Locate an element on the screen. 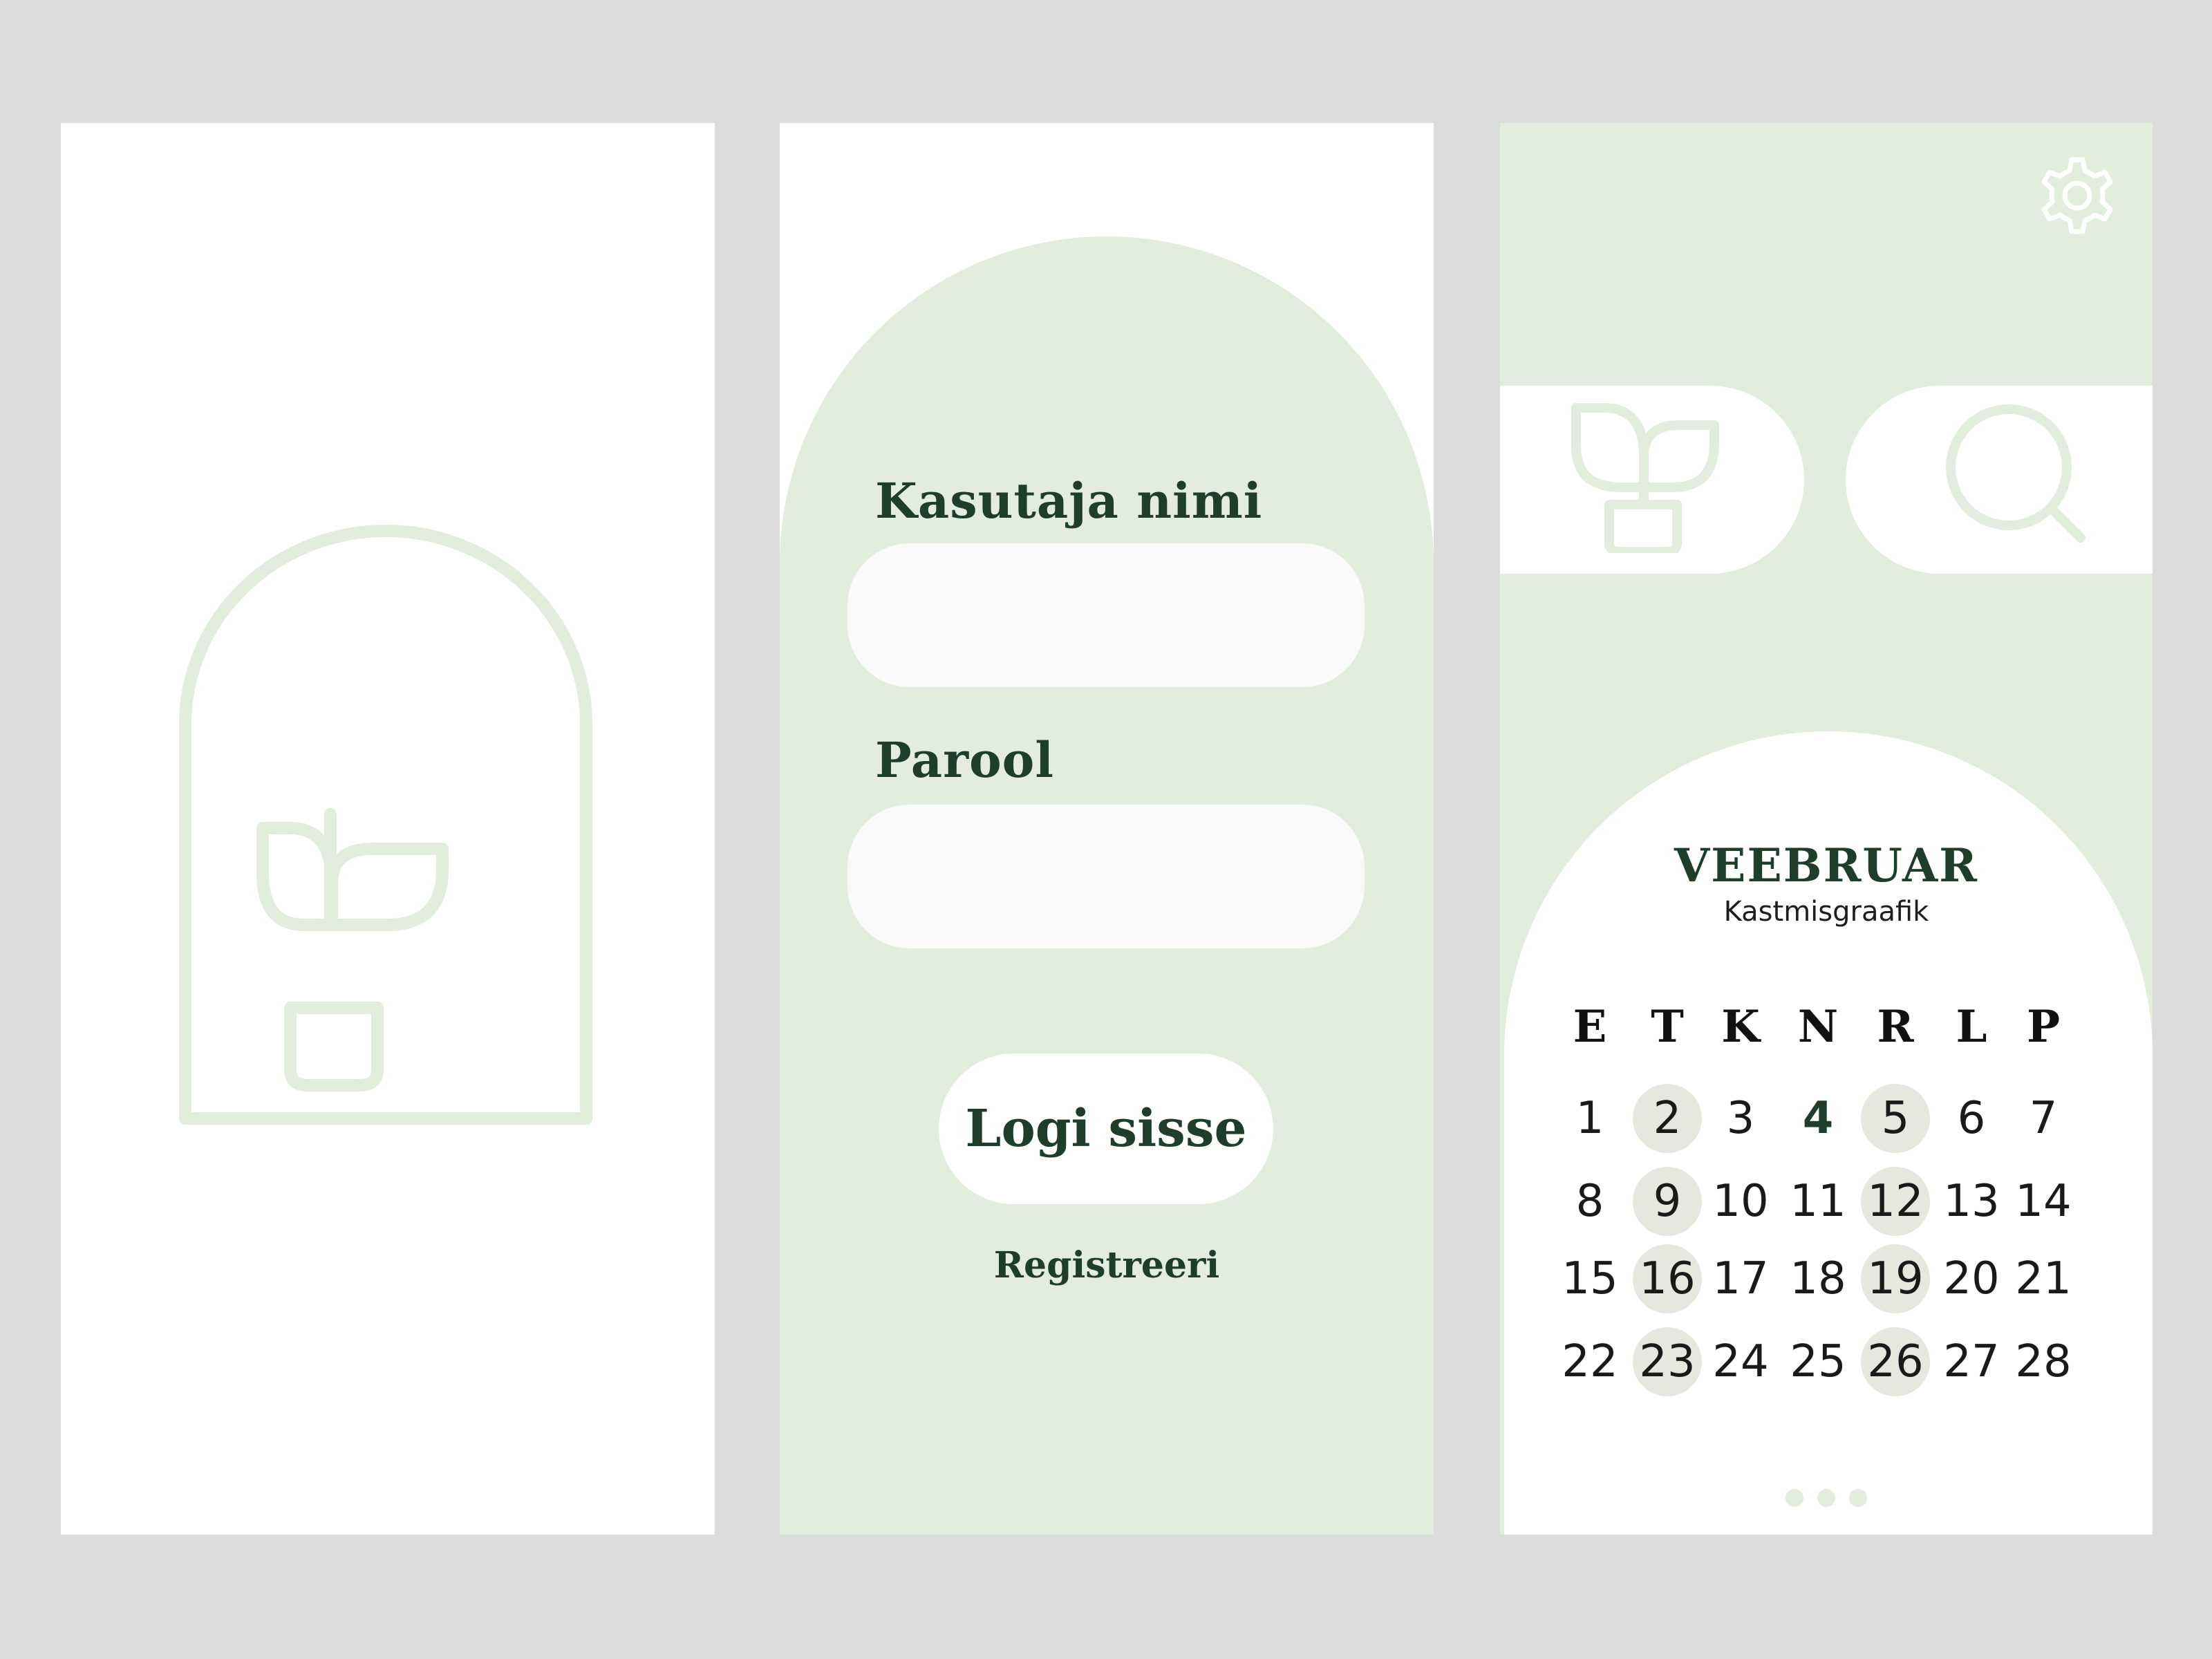  password-label: Parool is located at coordinates (964, 760).